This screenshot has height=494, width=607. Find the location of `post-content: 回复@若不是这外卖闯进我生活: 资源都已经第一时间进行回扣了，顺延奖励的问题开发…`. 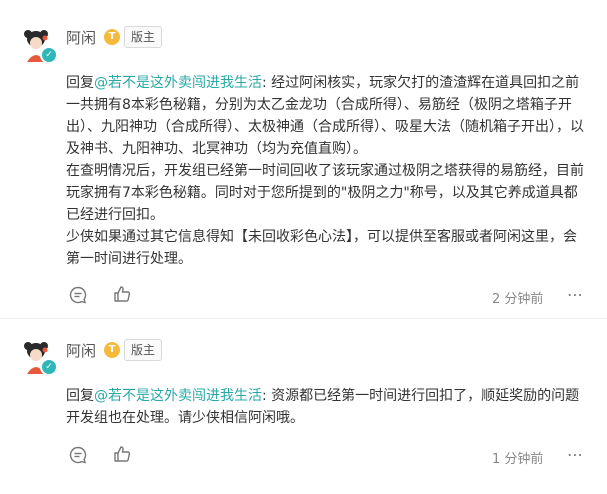

post-content: 回复@若不是这外卖闯进我生活: 资源都已经第一时间进行回扣了，顺延奖励的问题开发… is located at coordinates (326, 407).